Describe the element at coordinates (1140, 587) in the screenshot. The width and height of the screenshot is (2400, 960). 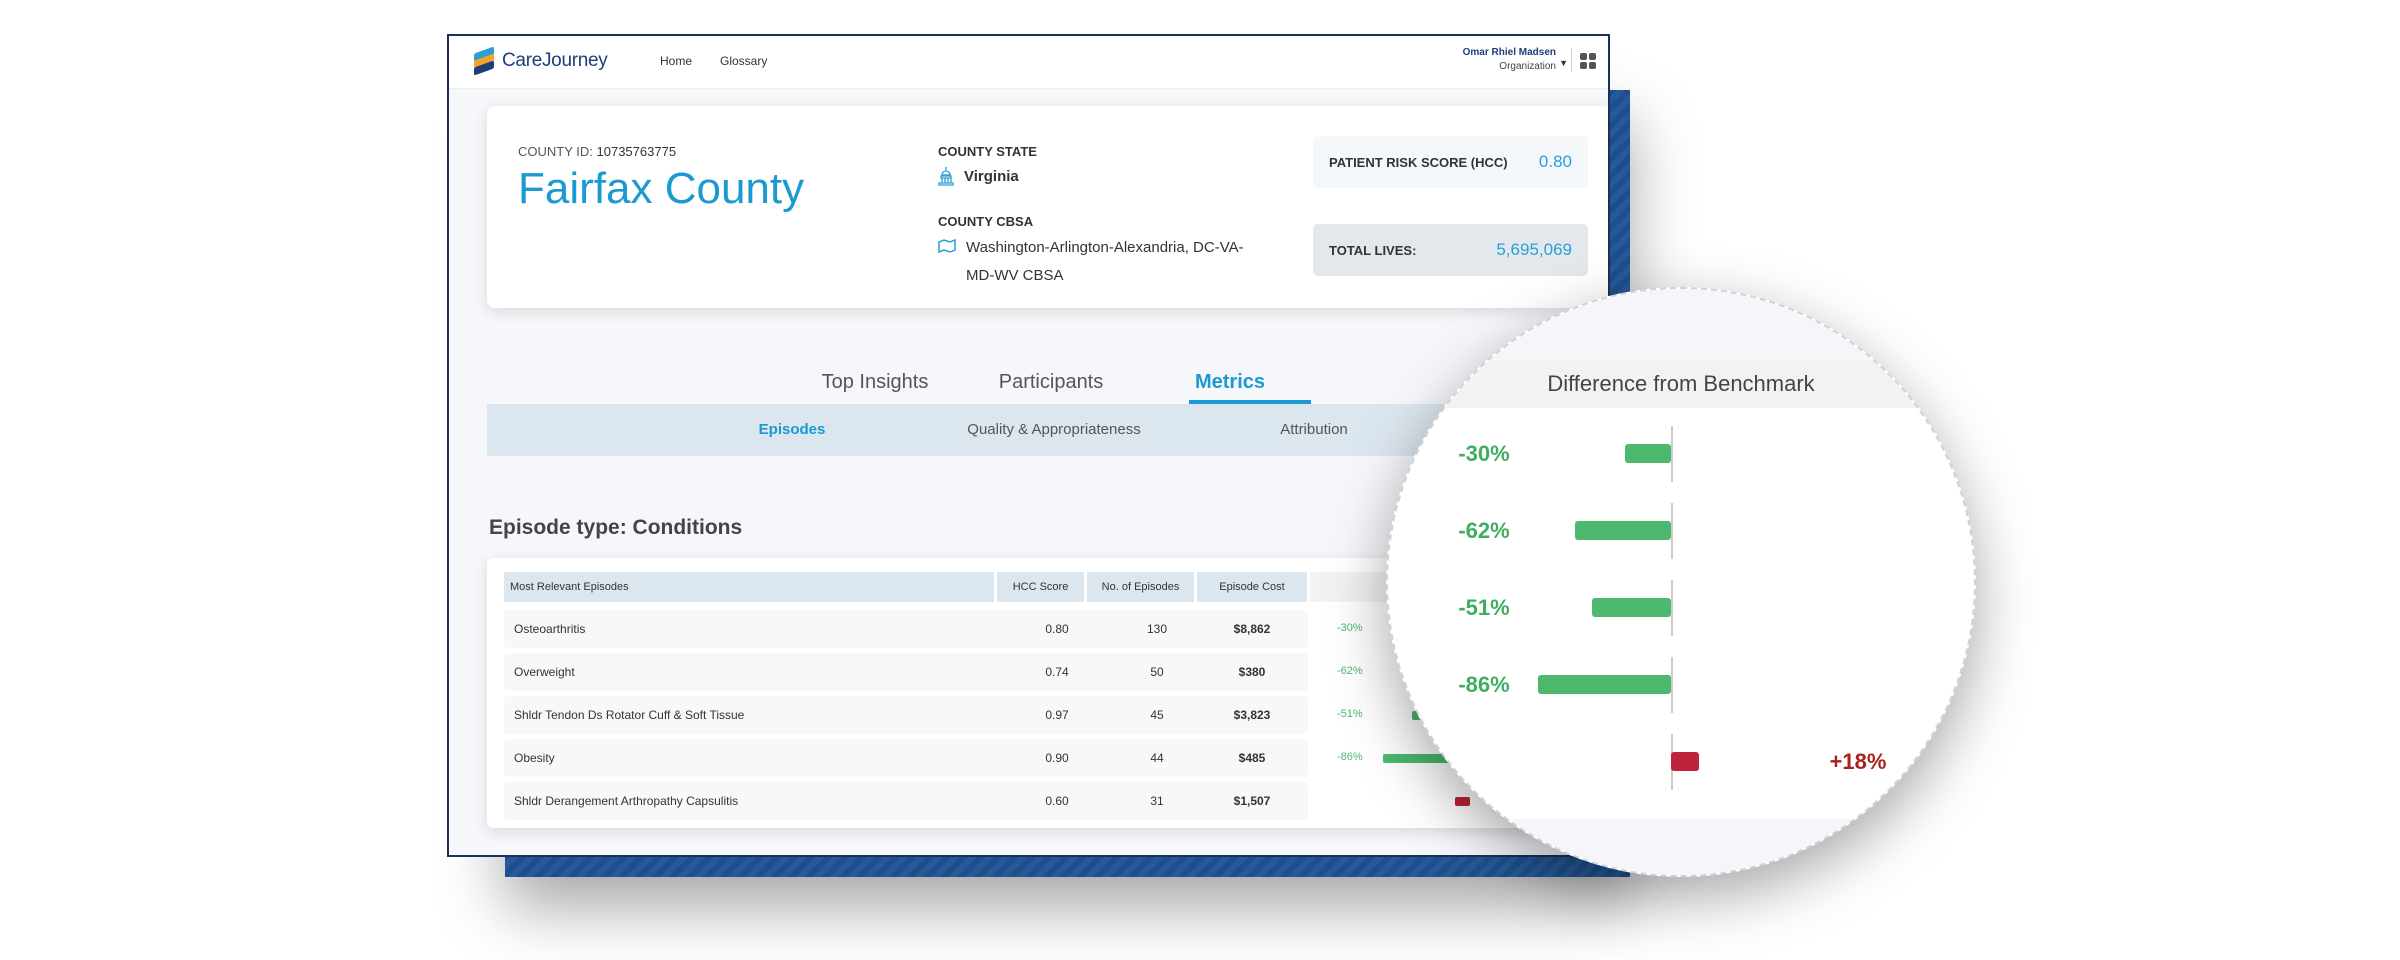
I see `col-header-episodes: No. of Episodes` at that location.